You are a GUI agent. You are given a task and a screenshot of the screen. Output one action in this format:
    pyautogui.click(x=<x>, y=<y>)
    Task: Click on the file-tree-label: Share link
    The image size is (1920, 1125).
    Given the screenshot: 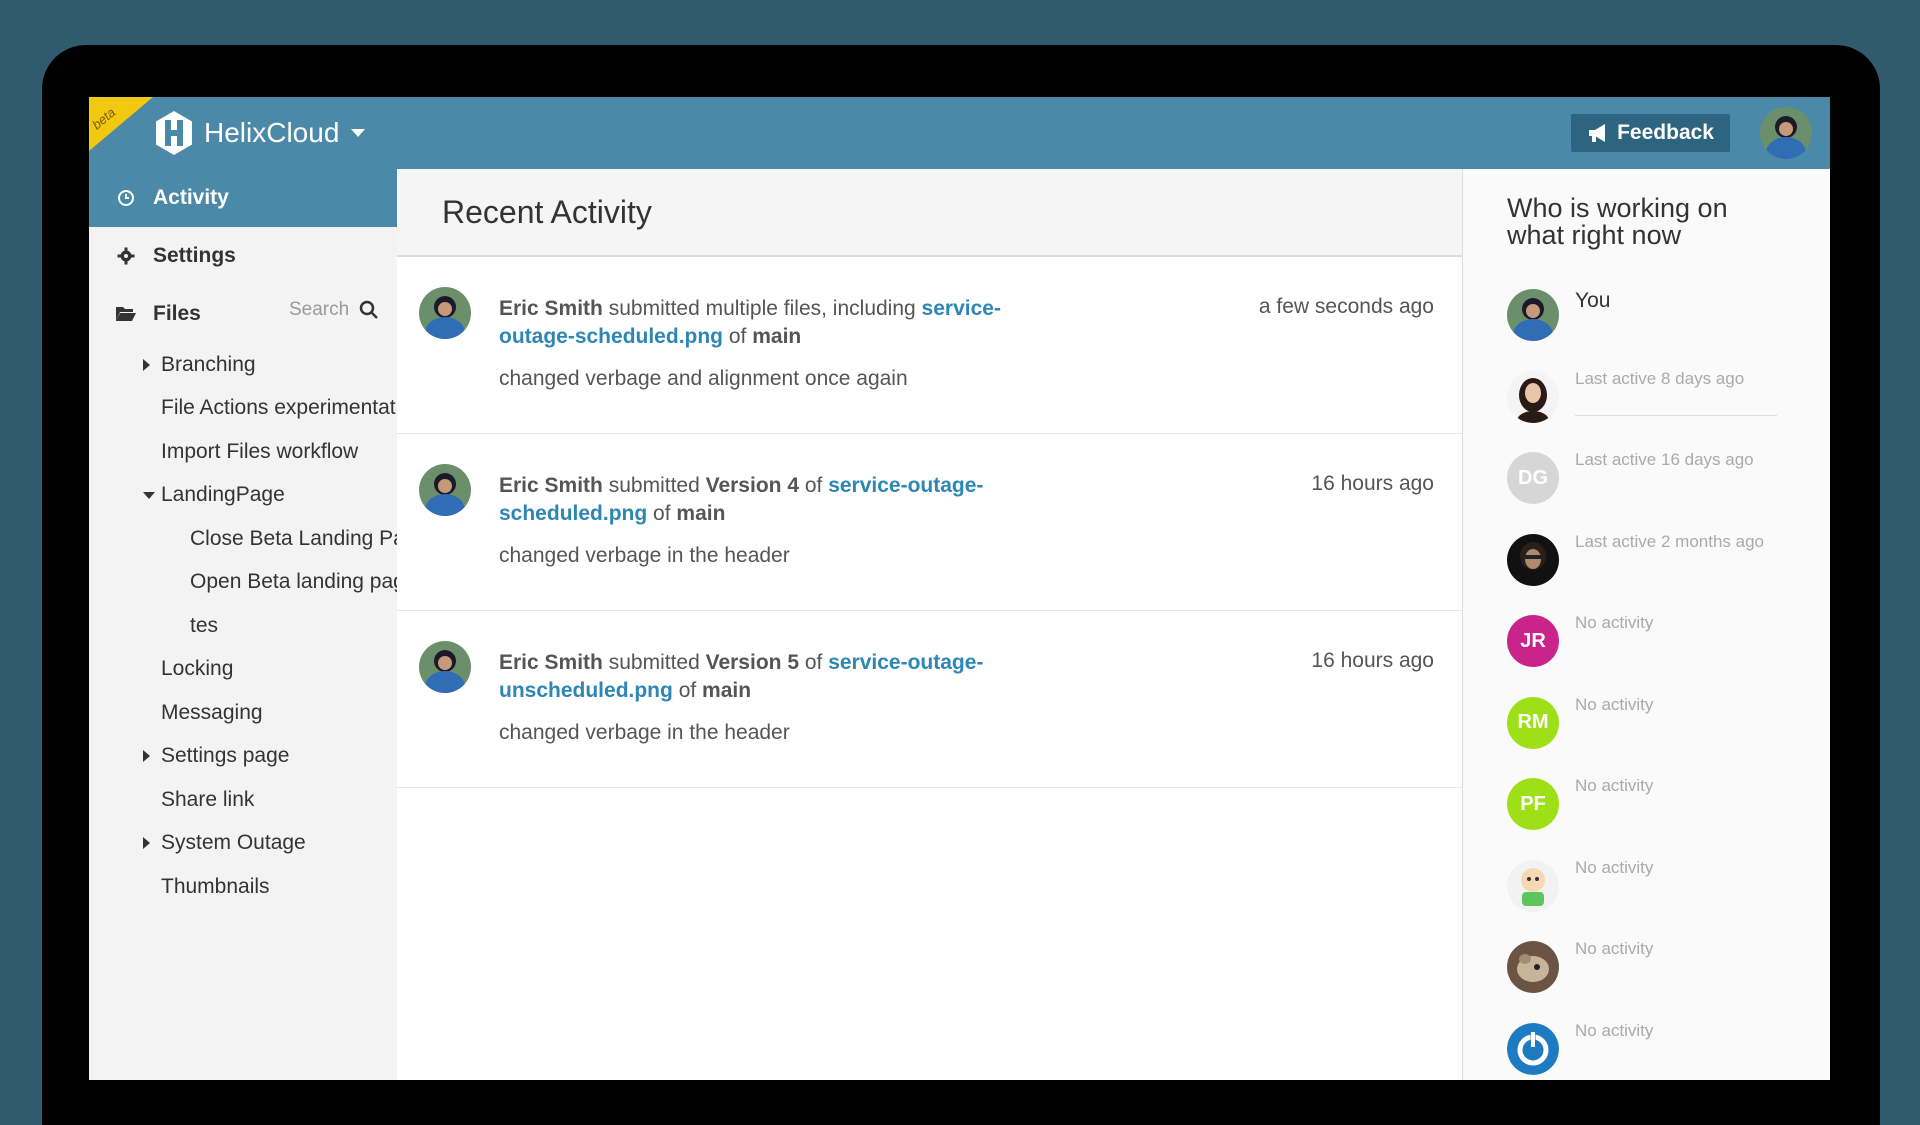 What is the action you would take?
    pyautogui.click(x=208, y=799)
    